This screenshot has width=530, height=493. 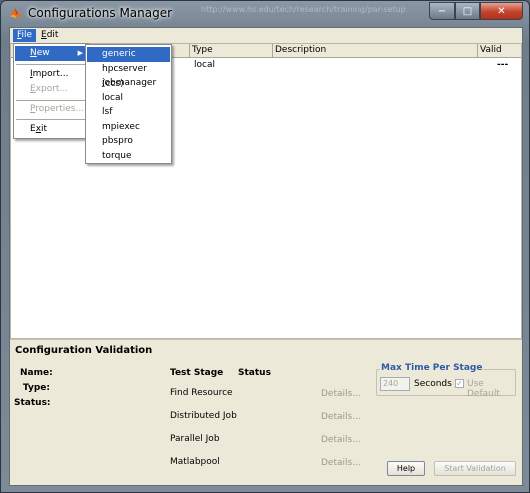 What do you see at coordinates (230, 51) in the screenshot?
I see `column-header-type: Type` at bounding box center [230, 51].